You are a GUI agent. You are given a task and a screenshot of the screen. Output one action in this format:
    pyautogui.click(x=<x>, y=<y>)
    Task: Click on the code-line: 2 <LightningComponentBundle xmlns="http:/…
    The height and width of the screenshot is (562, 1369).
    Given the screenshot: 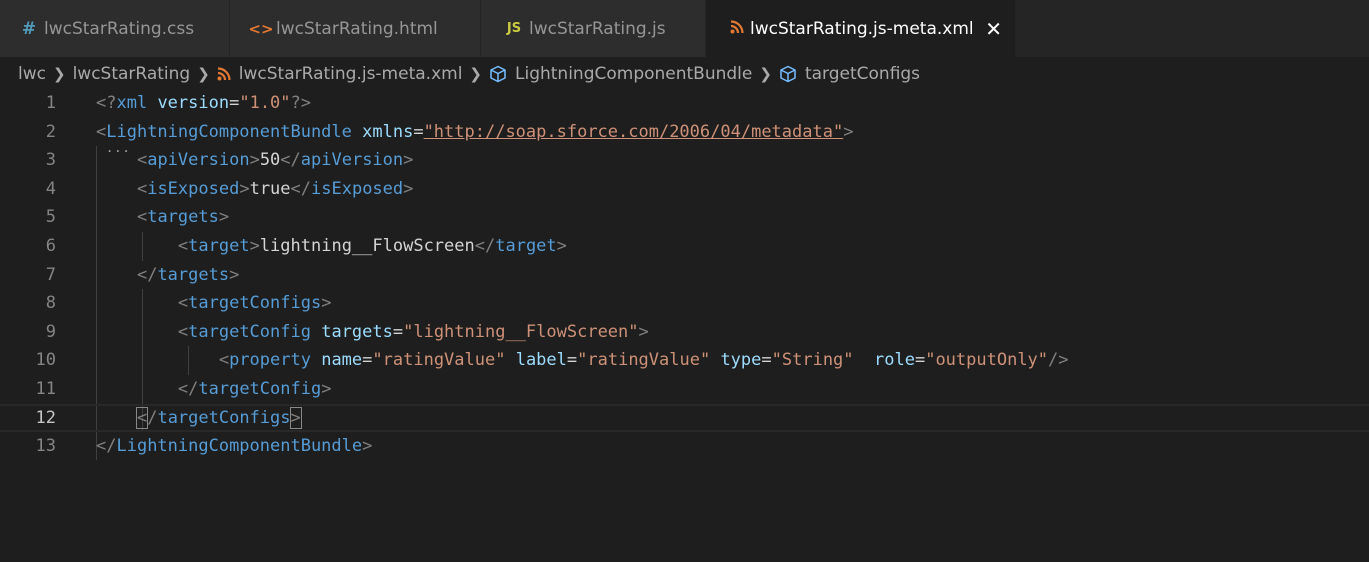 What is the action you would take?
    pyautogui.click(x=684, y=132)
    